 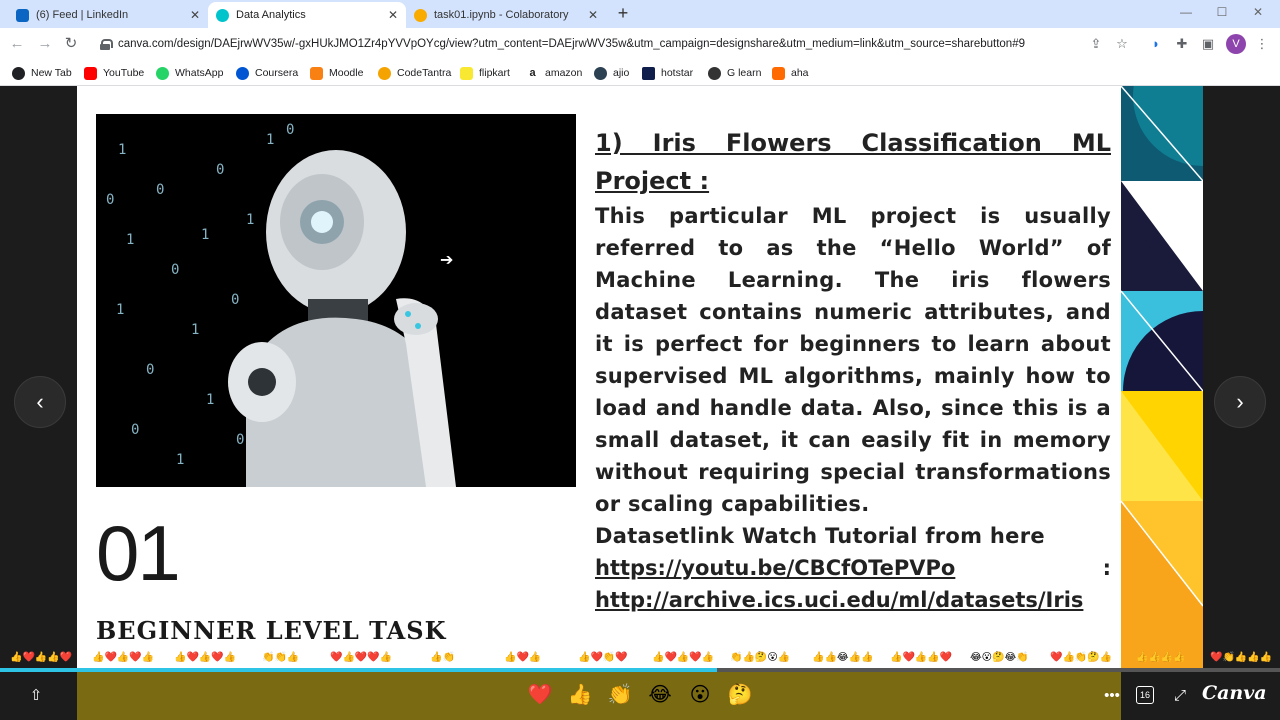 I want to click on next-slide-button: ›, so click(x=1240, y=402).